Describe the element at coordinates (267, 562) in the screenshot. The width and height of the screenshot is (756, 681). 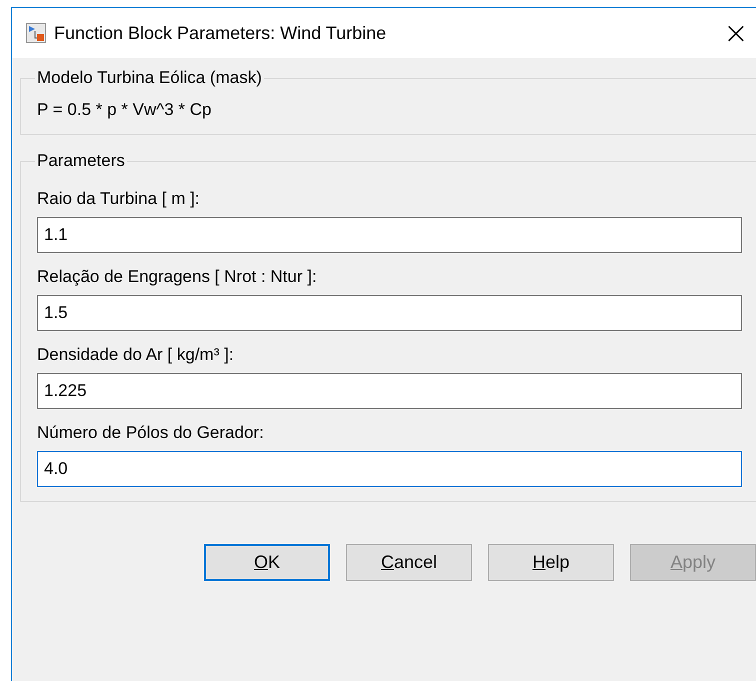
I see `dialog-button: OK` at that location.